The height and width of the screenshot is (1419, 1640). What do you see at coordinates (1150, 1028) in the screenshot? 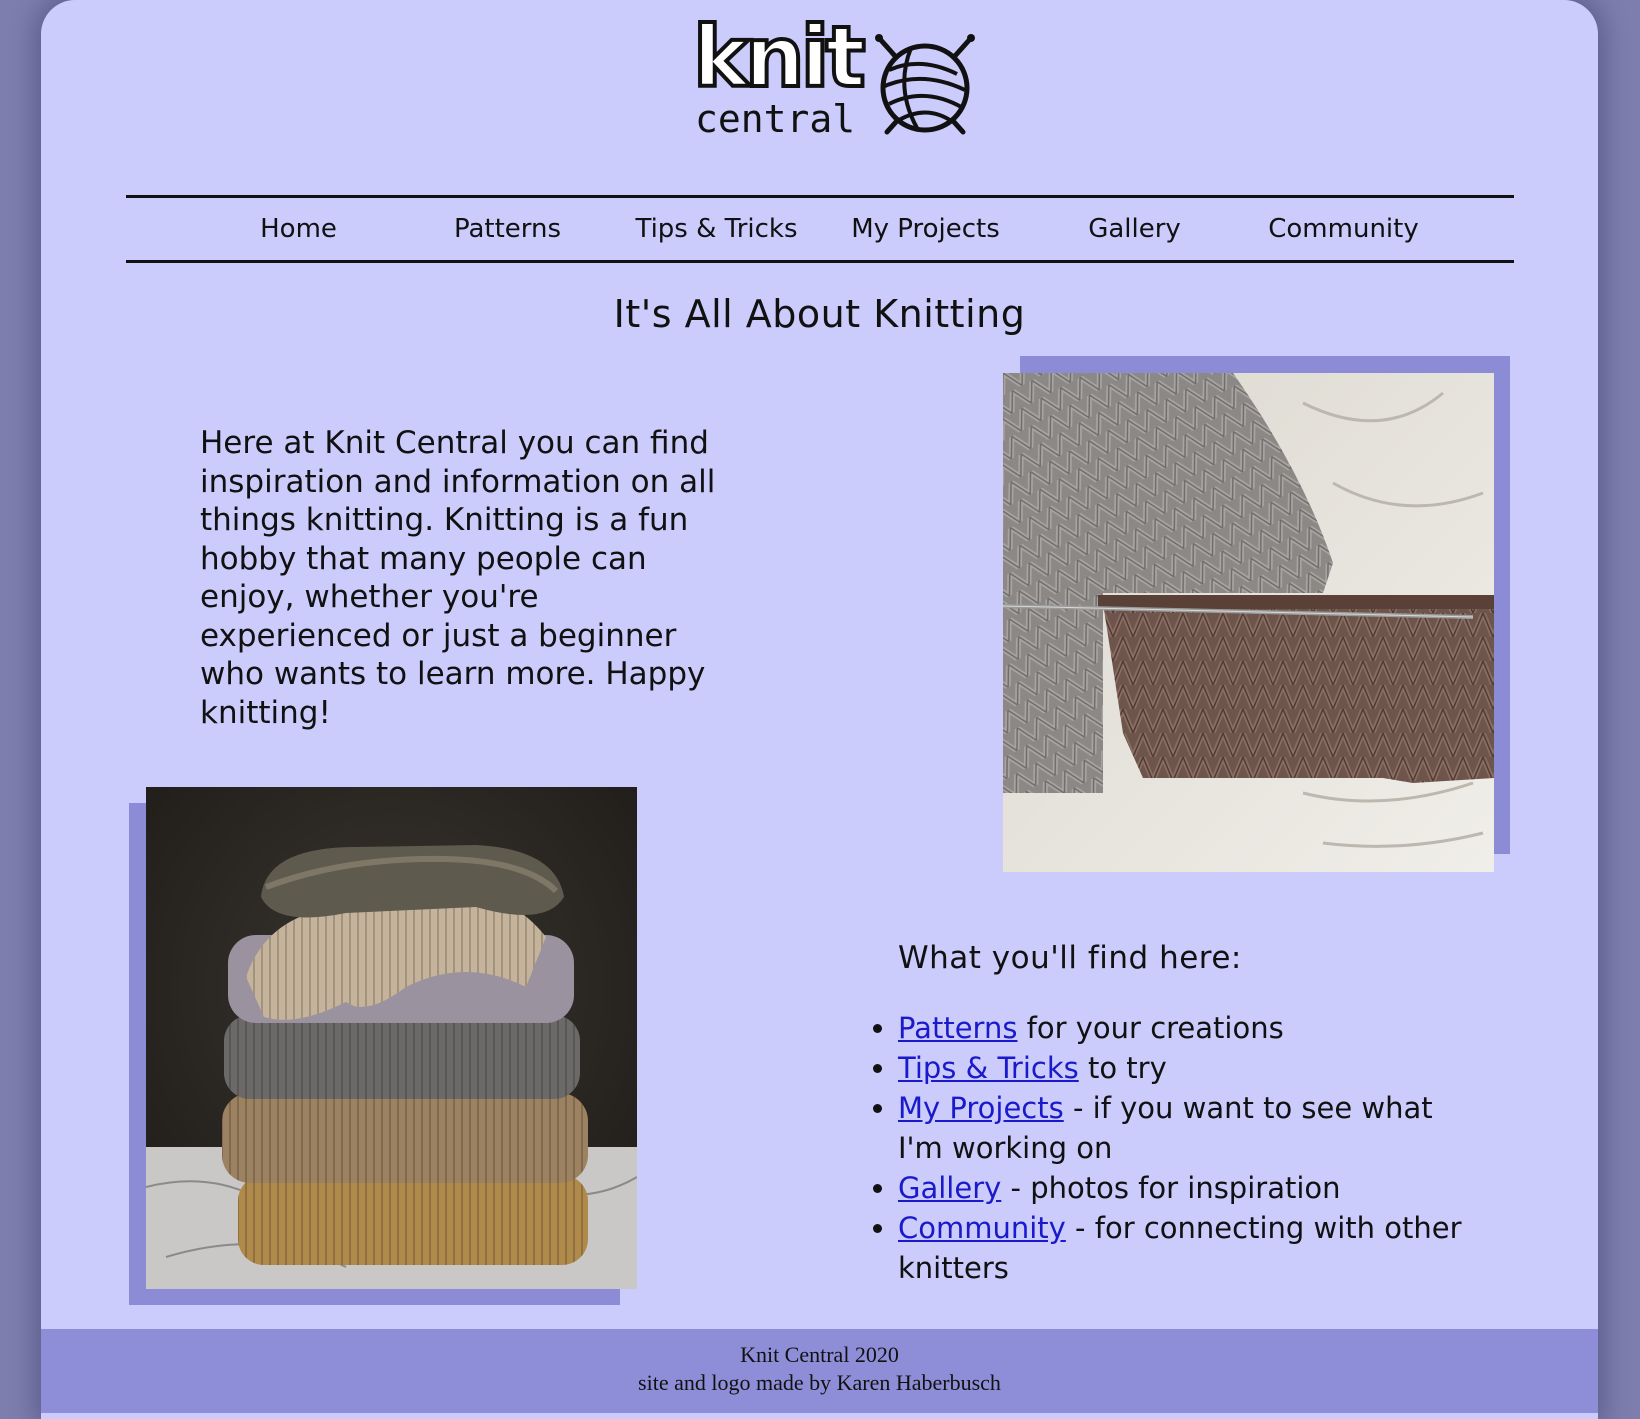
I see `list-item-text: for your creations` at bounding box center [1150, 1028].